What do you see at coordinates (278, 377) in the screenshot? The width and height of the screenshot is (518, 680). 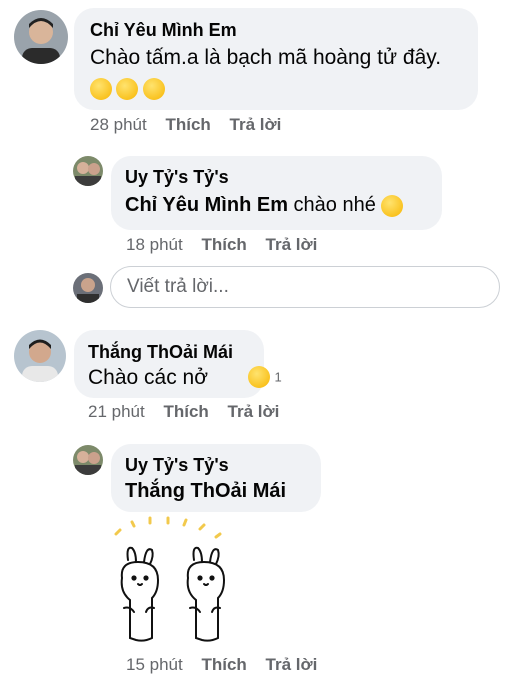 I see `reaction-count: 1` at bounding box center [278, 377].